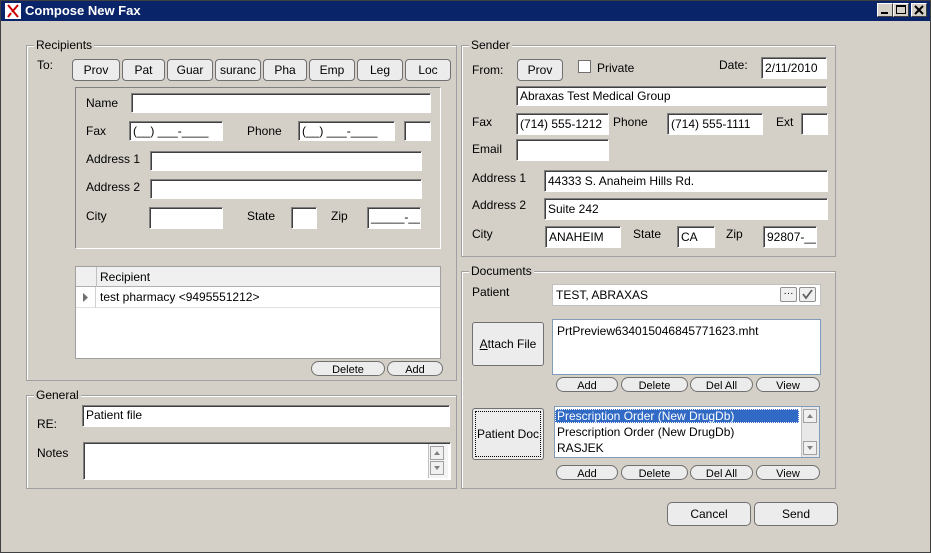 The height and width of the screenshot is (553, 931). What do you see at coordinates (734, 234) in the screenshot?
I see `sender-zip-label: Zip` at bounding box center [734, 234].